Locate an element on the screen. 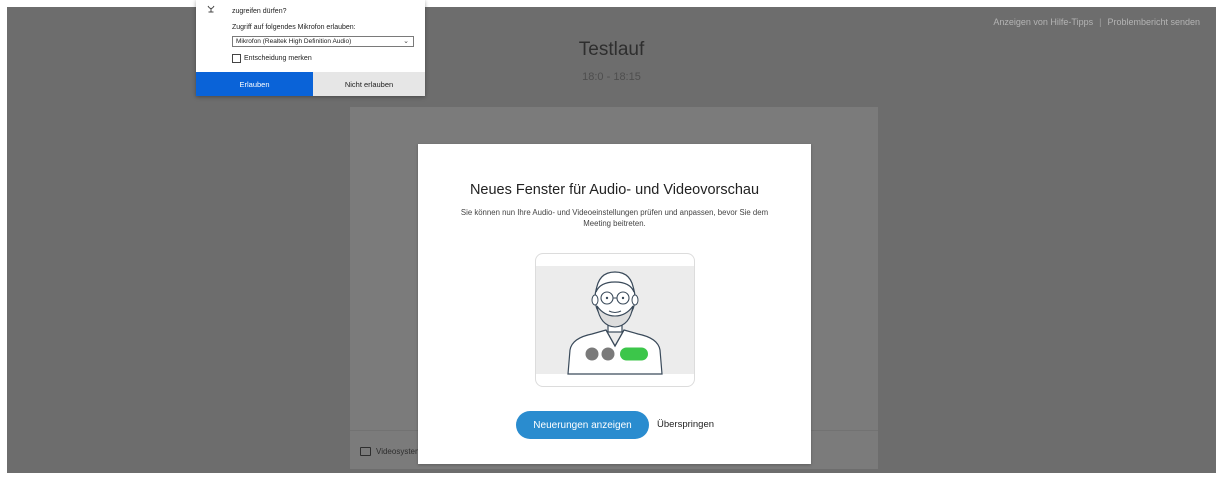  permission-question: zugreifen dürfen? is located at coordinates (259, 11).